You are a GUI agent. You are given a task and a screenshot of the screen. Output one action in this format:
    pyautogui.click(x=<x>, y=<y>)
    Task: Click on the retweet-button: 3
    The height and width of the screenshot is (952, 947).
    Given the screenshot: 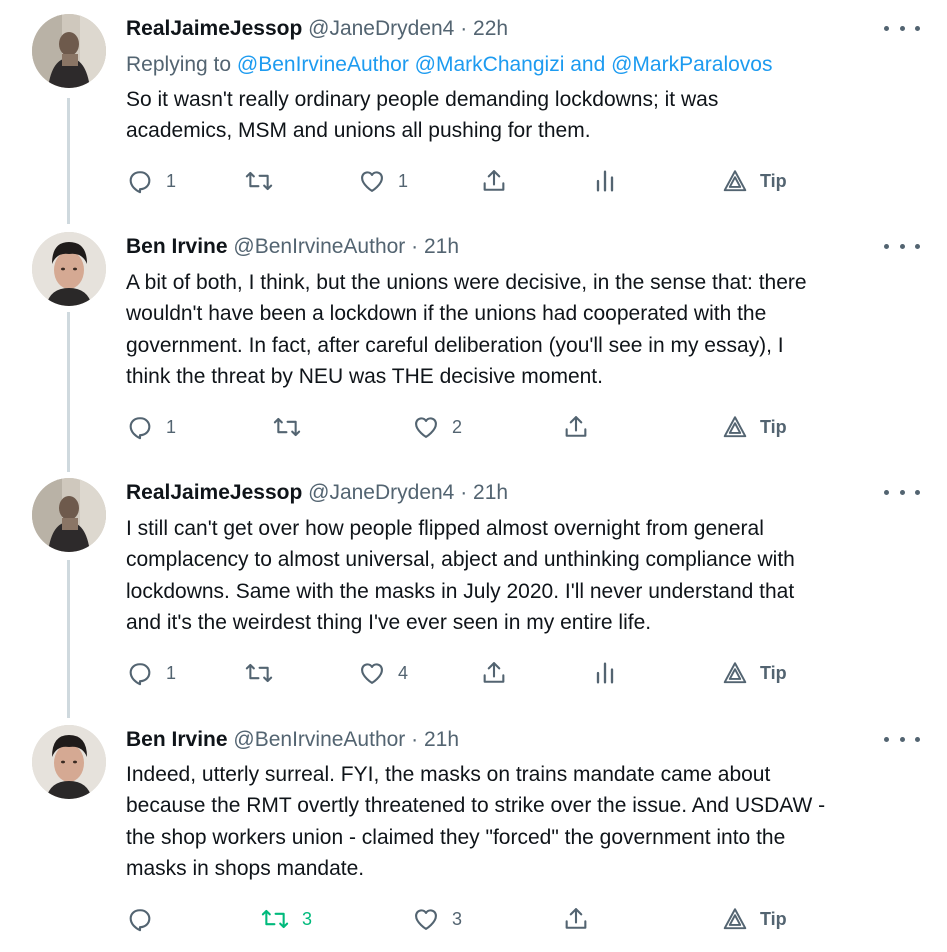 What is the action you would take?
    pyautogui.click(x=286, y=919)
    